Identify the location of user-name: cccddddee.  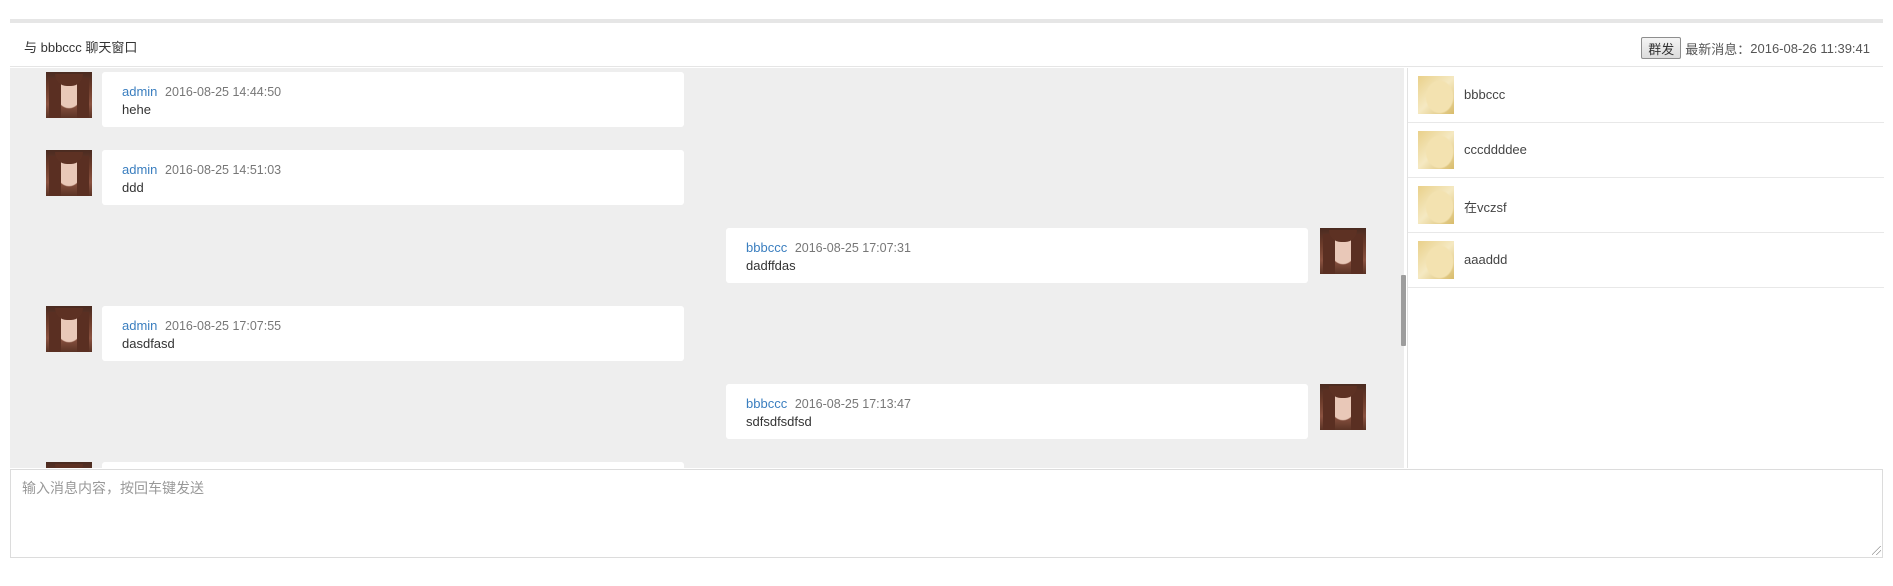
(1495, 149).